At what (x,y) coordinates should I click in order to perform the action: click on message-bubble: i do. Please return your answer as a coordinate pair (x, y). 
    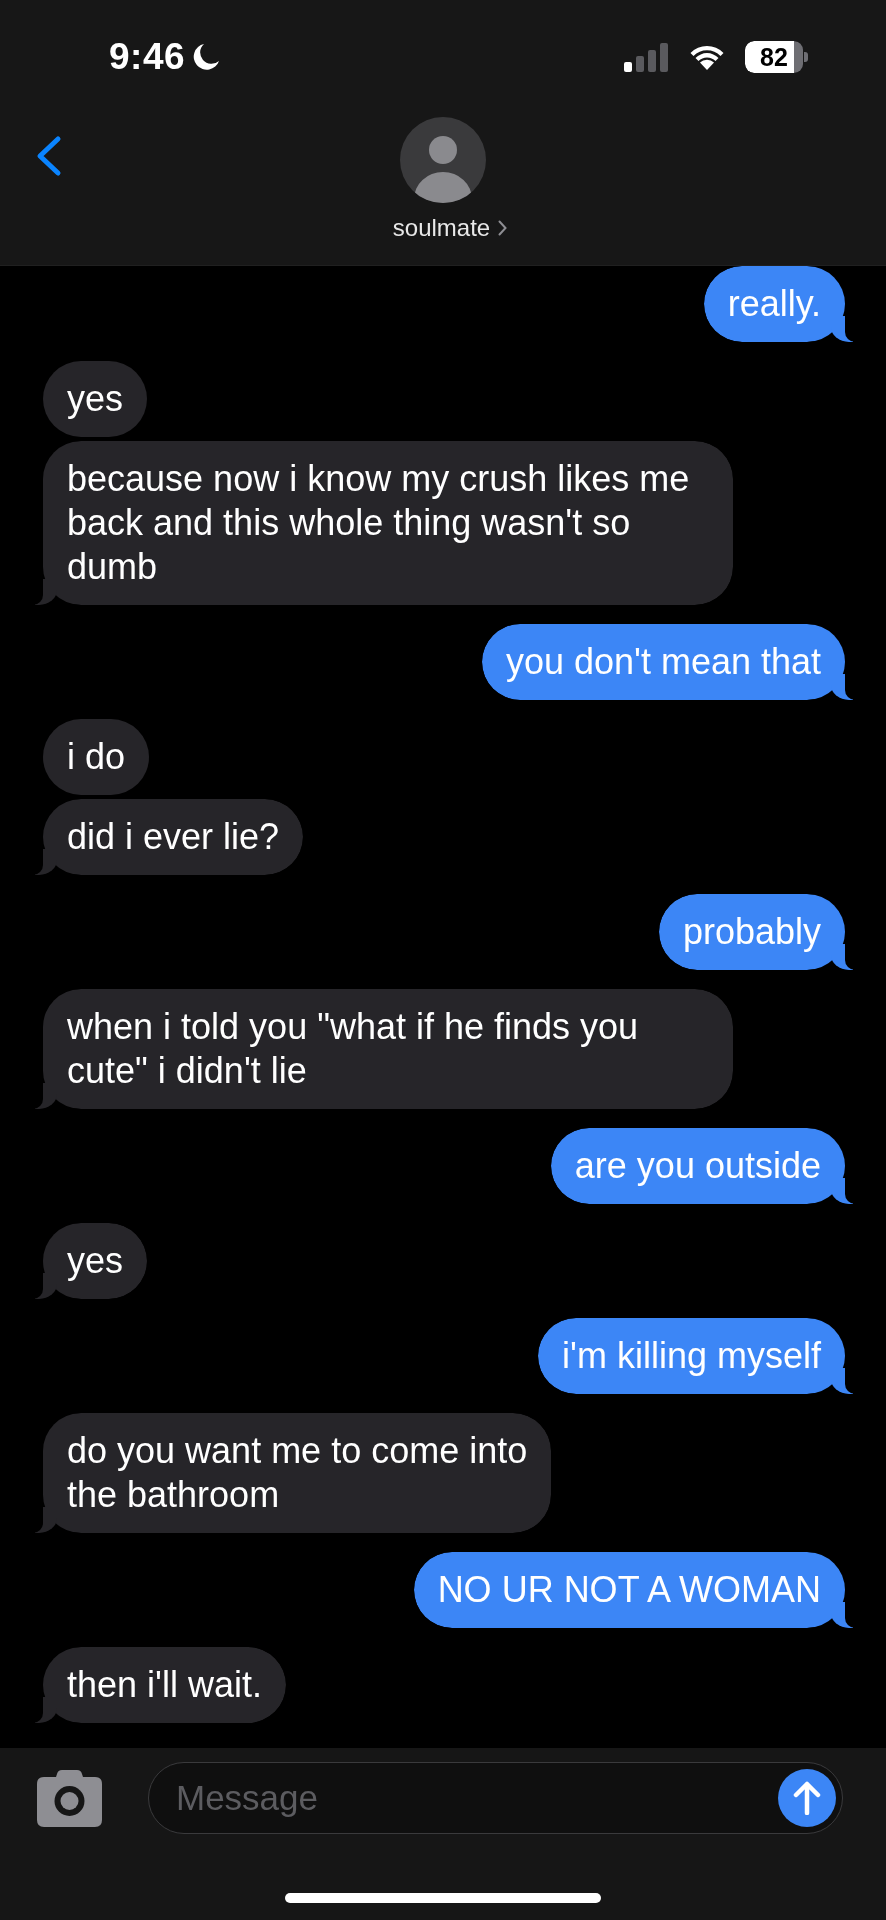
    Looking at the image, I should click on (96, 757).